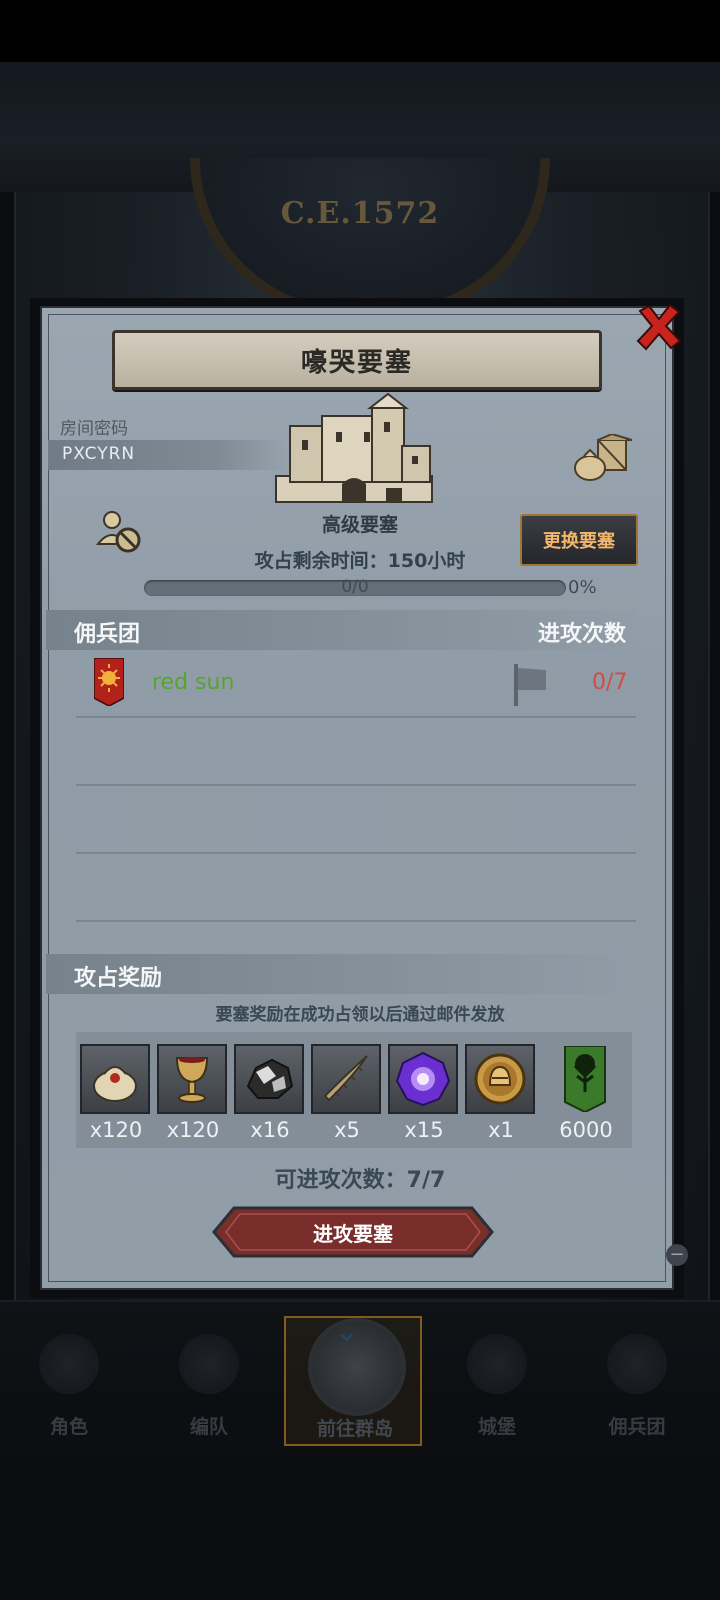 The width and height of the screenshot is (720, 1600). What do you see at coordinates (585, 1079) in the screenshot?
I see `tree-banner-icon` at bounding box center [585, 1079].